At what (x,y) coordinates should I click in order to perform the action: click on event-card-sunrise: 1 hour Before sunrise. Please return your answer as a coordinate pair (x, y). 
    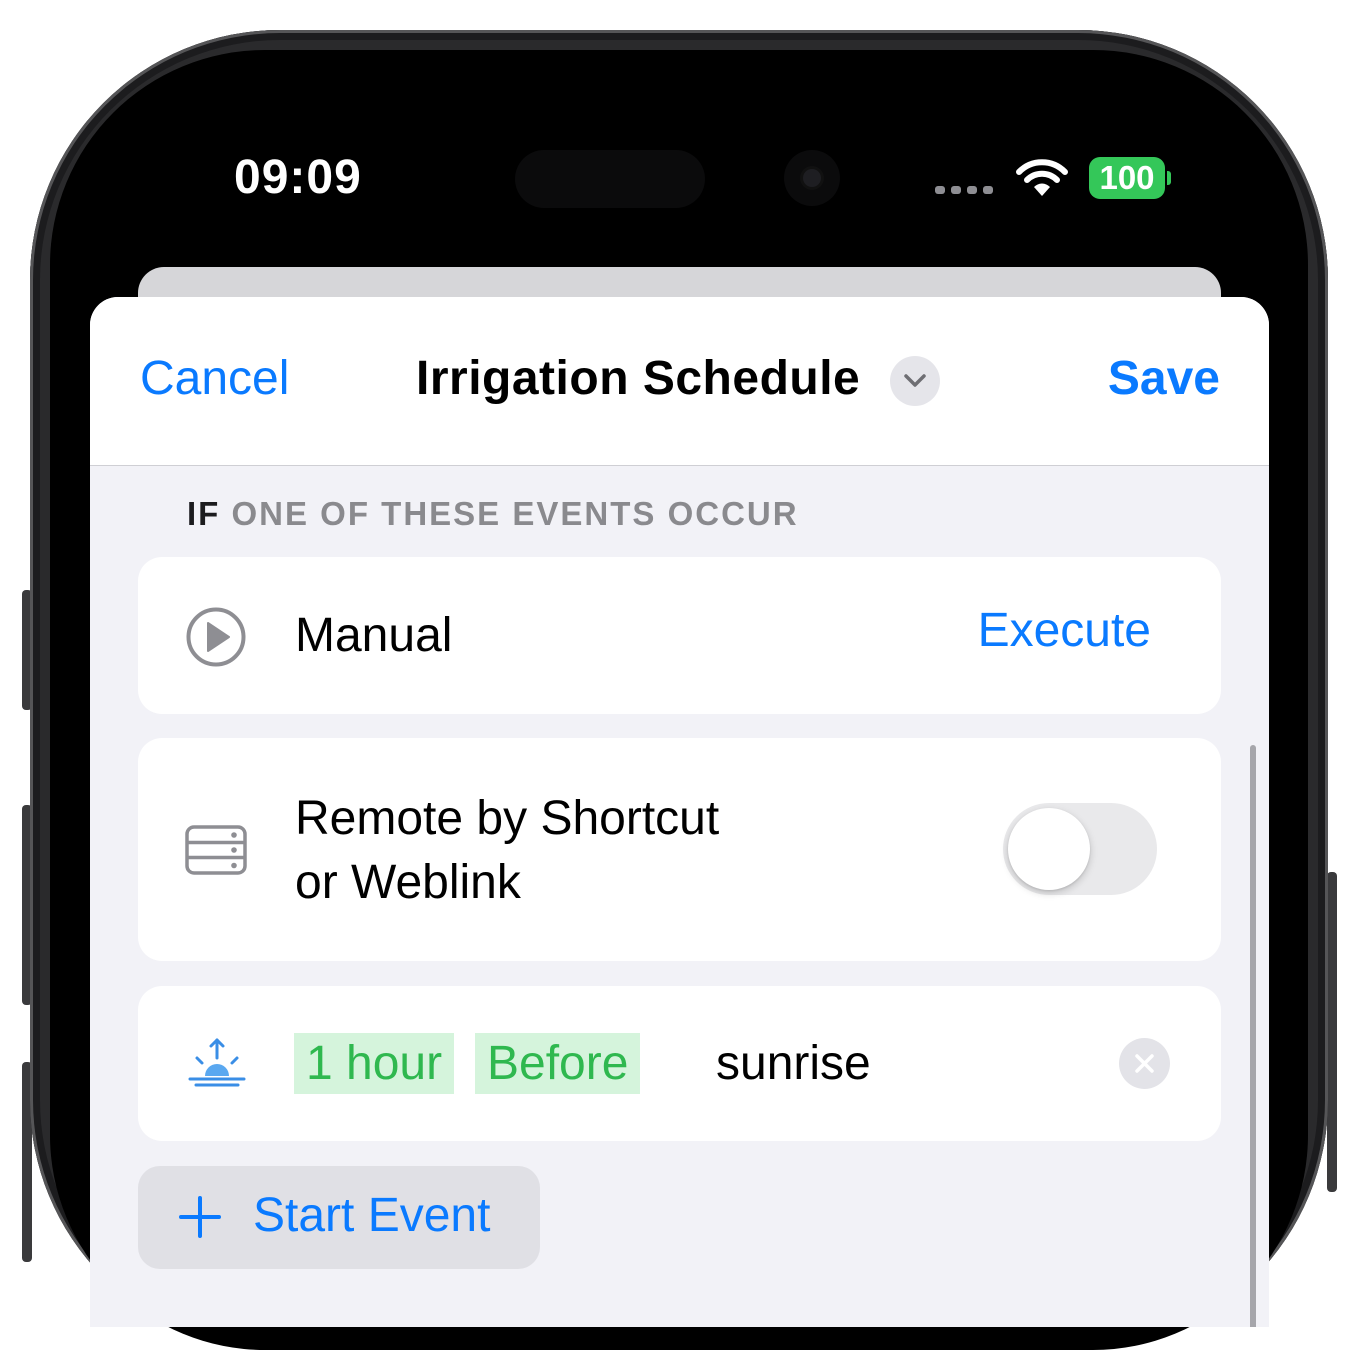
    Looking at the image, I should click on (679, 1063).